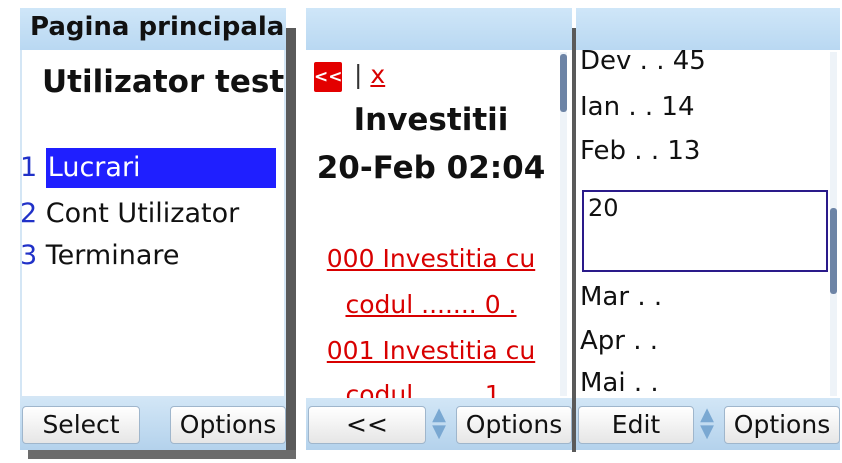 The image size is (842, 463). What do you see at coordinates (112, 255) in the screenshot?
I see `menu-item-label: Terminare` at bounding box center [112, 255].